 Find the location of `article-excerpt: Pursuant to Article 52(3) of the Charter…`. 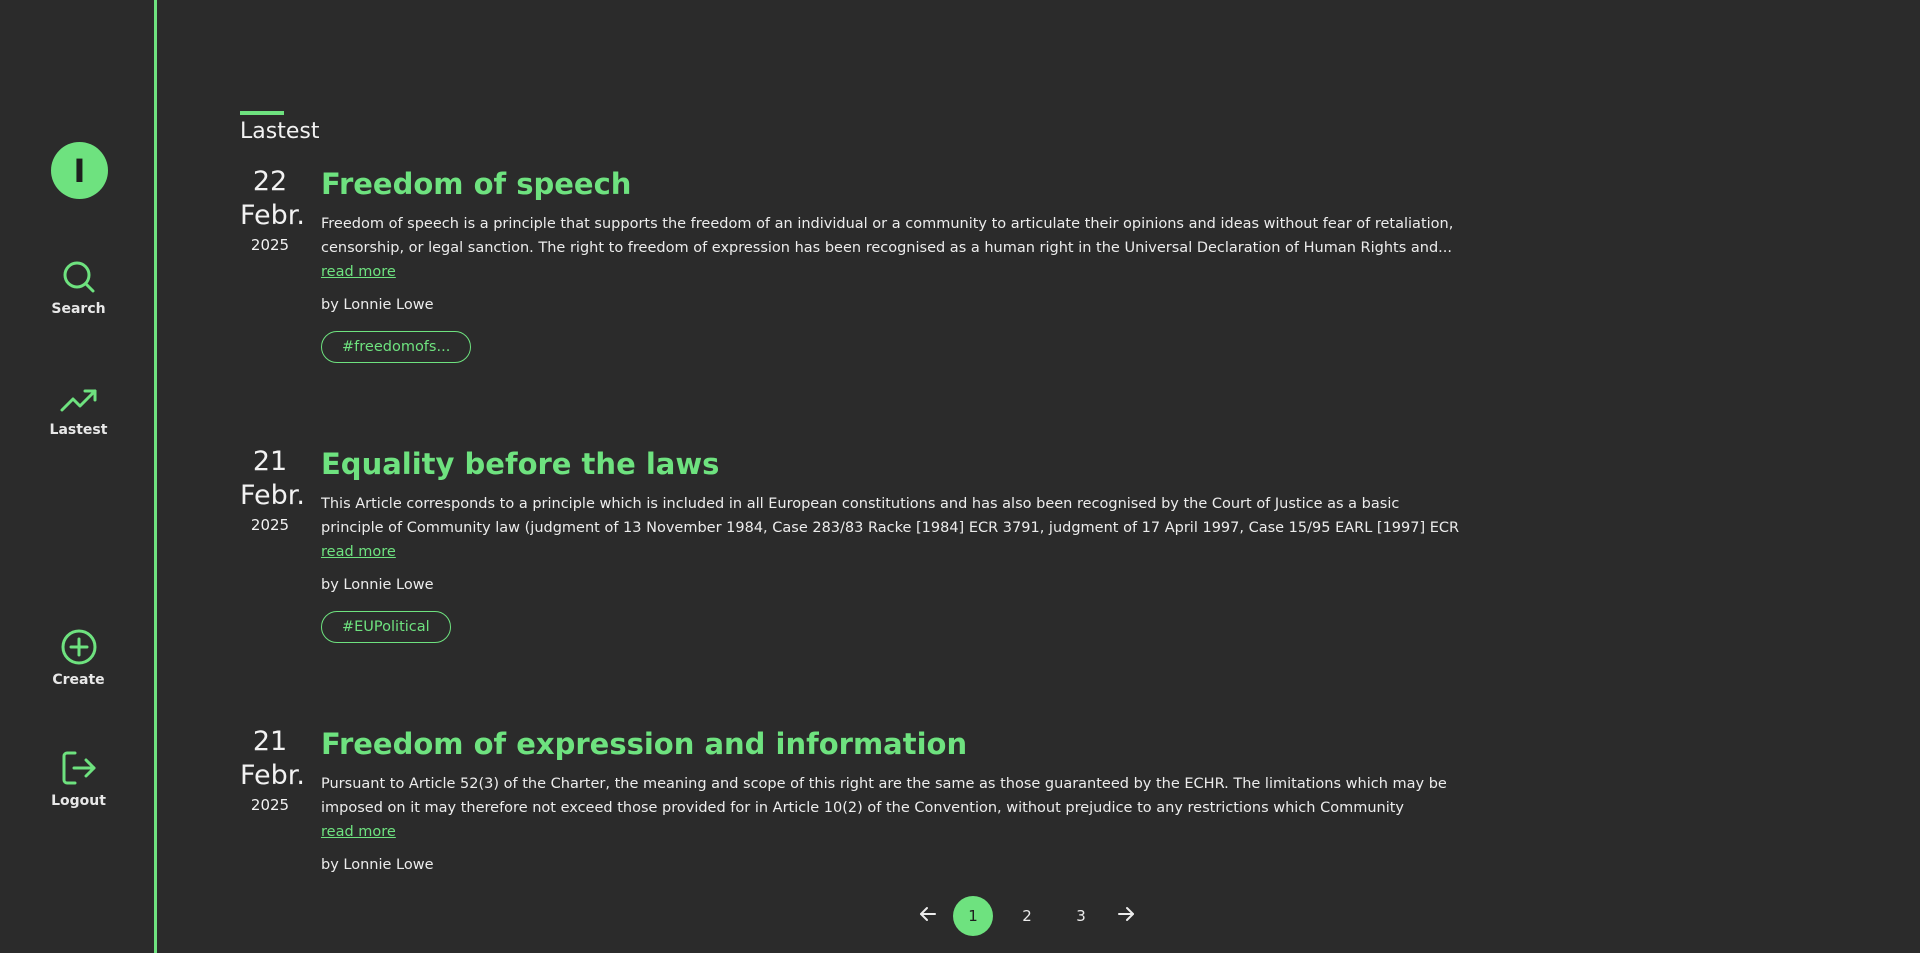

article-excerpt: Pursuant to Article 52(3) of the Charter… is located at coordinates (884, 796).